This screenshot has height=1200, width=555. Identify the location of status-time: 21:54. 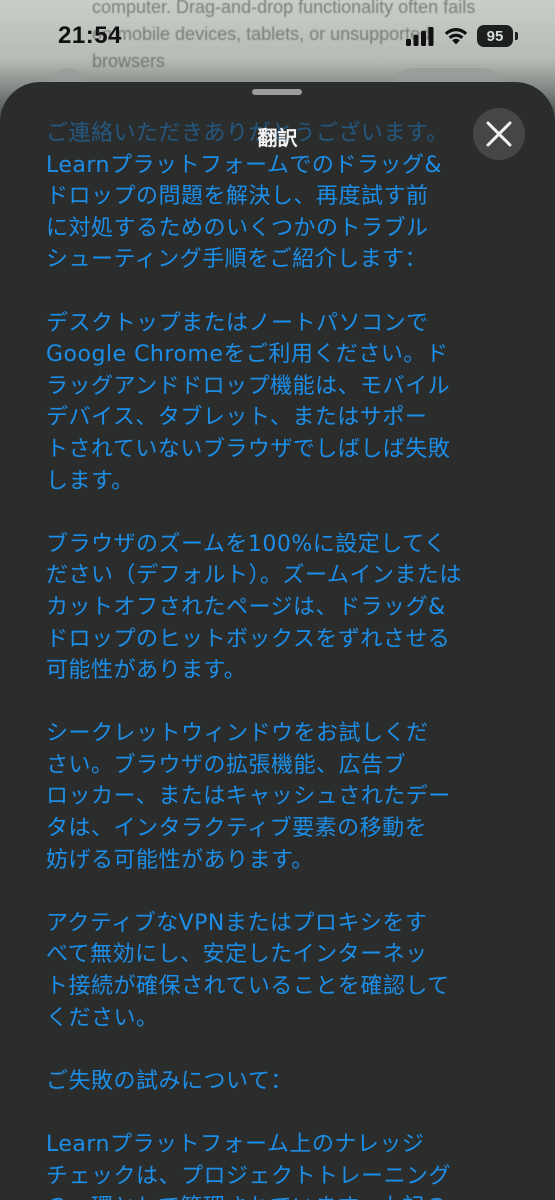
(90, 35).